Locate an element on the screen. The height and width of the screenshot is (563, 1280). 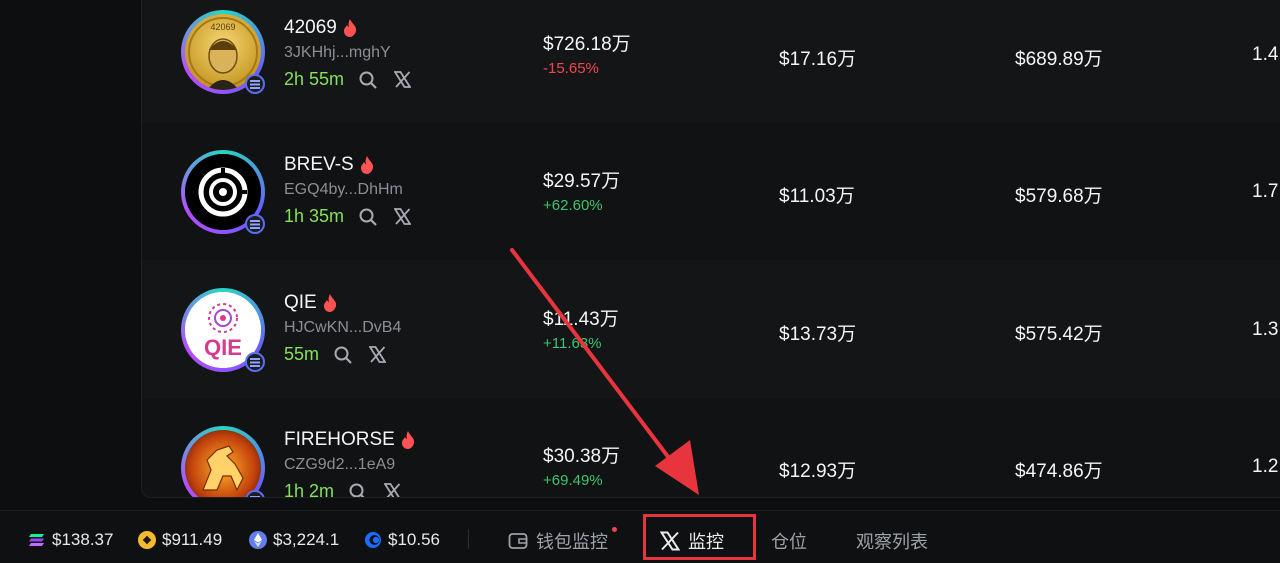
token-liquidity: $12.93万 is located at coordinates (818, 471).